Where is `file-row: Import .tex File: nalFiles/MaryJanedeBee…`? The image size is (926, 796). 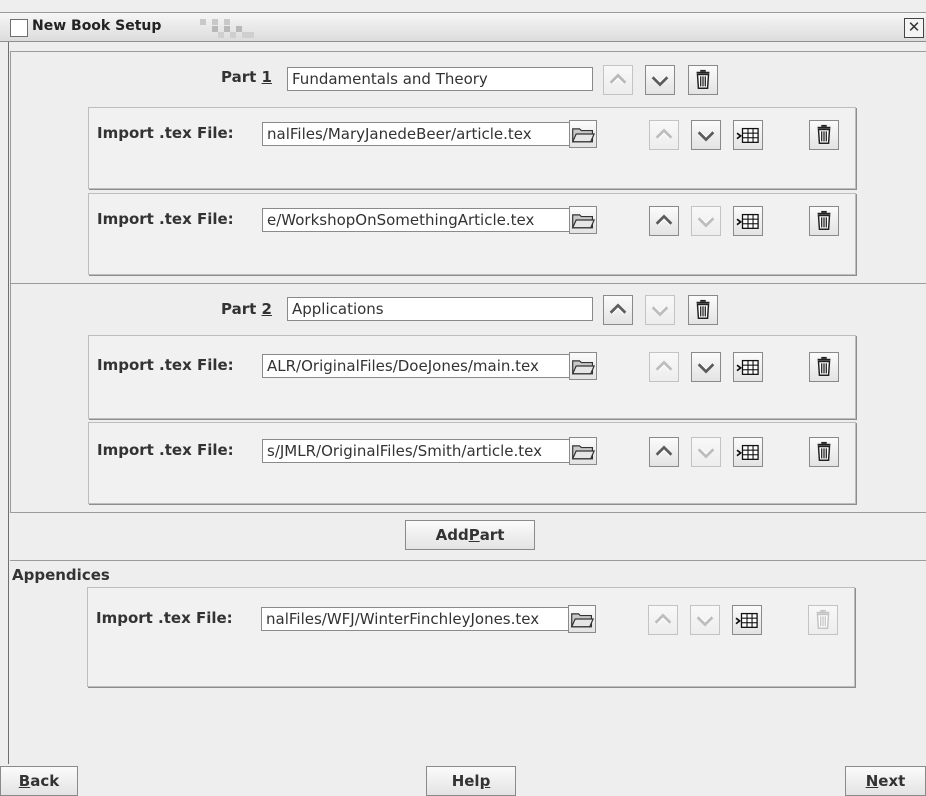
file-row: Import .tex File: nalFiles/MaryJanedeBee… is located at coordinates (472, 148).